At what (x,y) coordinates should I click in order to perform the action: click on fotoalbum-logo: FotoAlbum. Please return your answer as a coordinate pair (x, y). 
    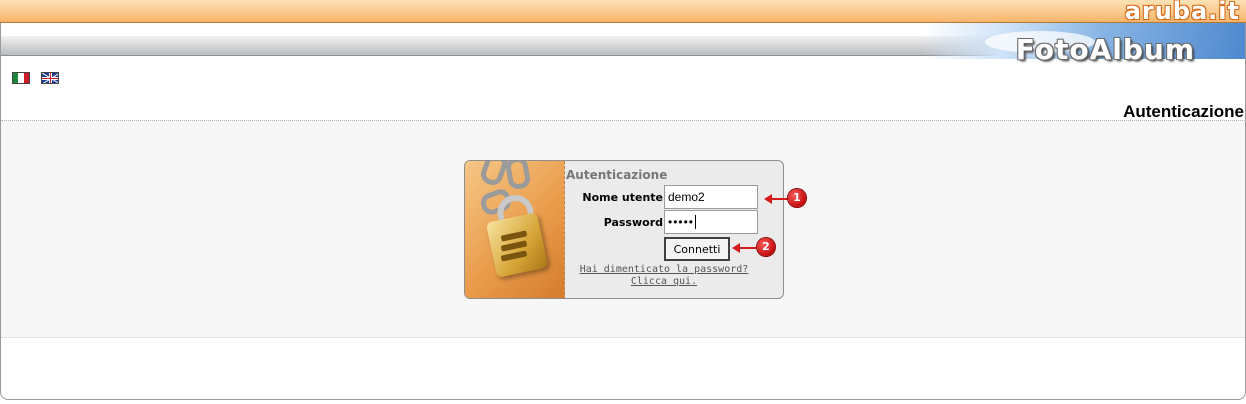
    Looking at the image, I should click on (1105, 49).